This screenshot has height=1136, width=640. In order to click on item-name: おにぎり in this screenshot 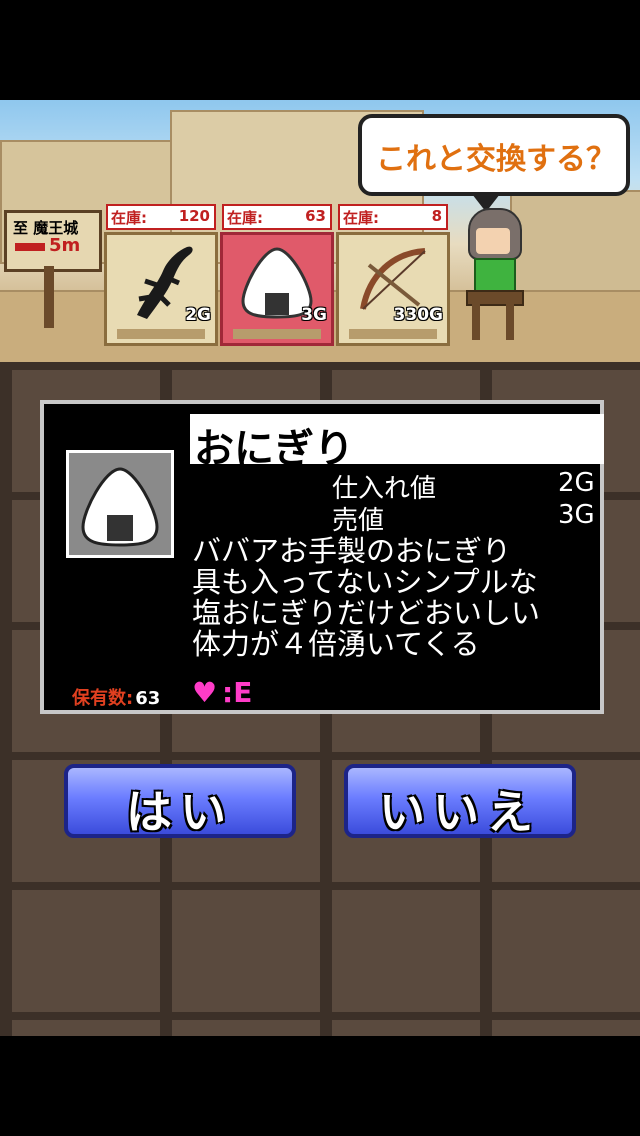, I will do `click(274, 449)`.